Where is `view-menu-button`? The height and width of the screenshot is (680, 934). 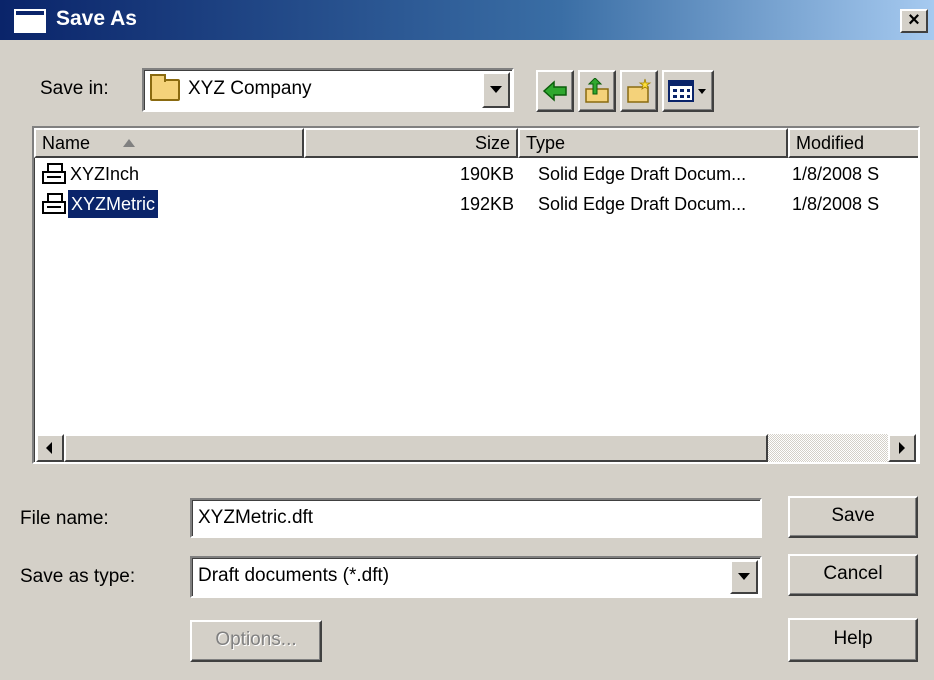 view-menu-button is located at coordinates (688, 91).